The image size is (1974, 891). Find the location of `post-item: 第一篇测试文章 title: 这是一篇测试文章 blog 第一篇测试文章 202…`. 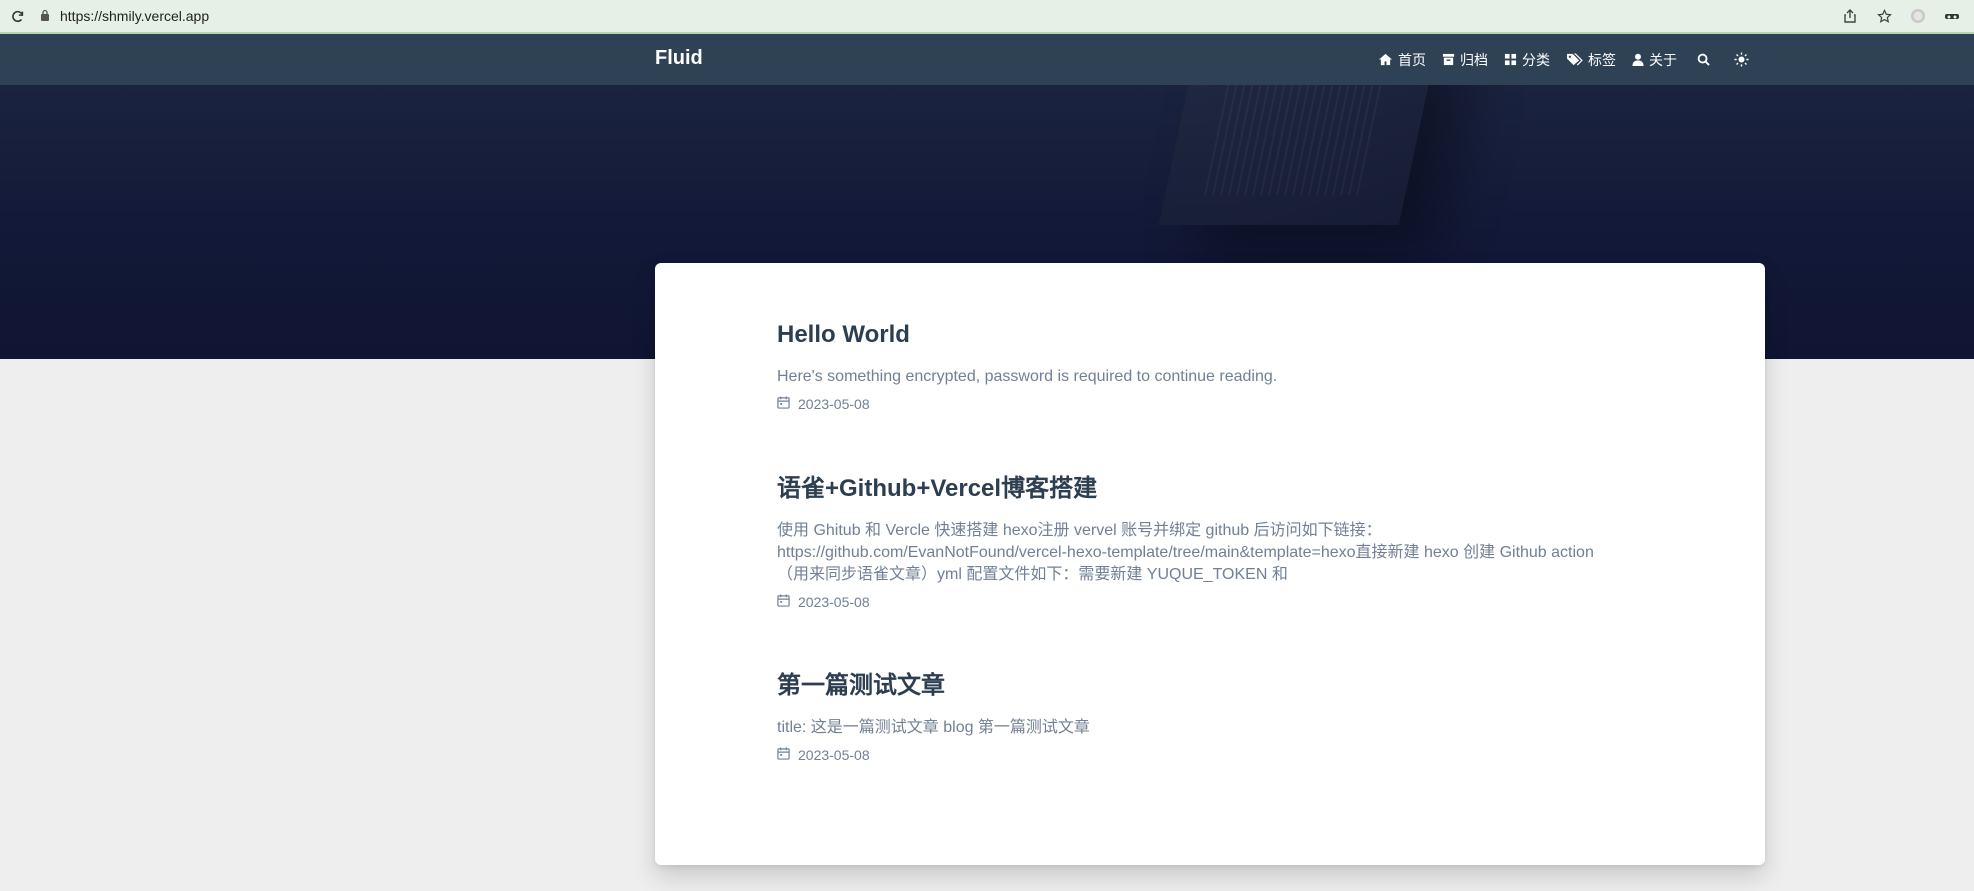

post-item: 第一篇测试文章 title: 这是一篇测试文章 blog 第一篇测试文章 202… is located at coordinates (1197, 717).